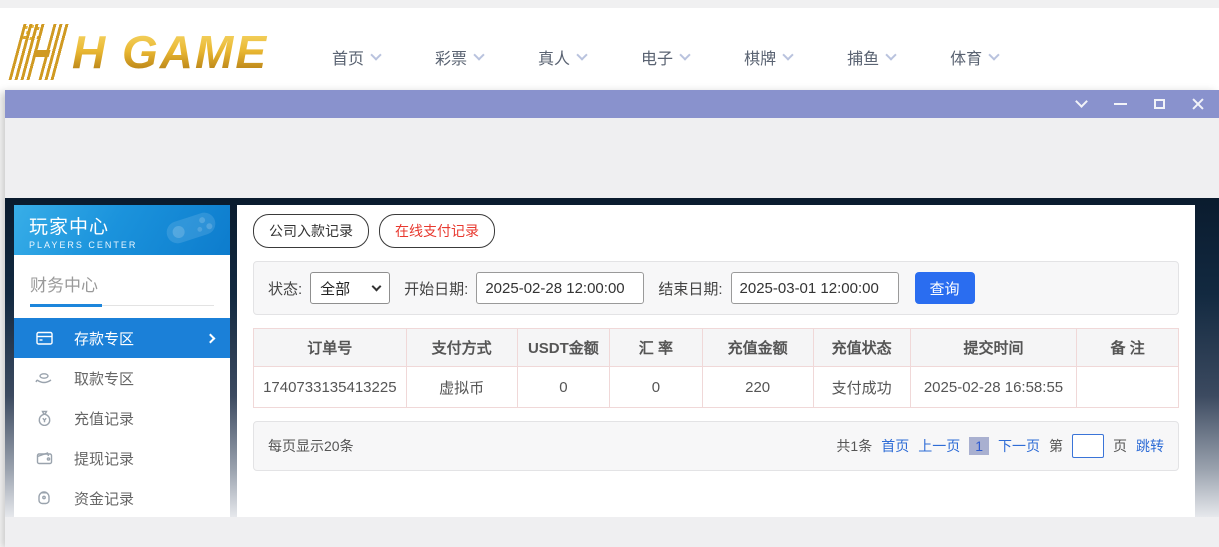 This screenshot has width=1219, height=547. Describe the element at coordinates (311, 231) in the screenshot. I see `tab-company-deposit-records: 公司入款记录` at that location.